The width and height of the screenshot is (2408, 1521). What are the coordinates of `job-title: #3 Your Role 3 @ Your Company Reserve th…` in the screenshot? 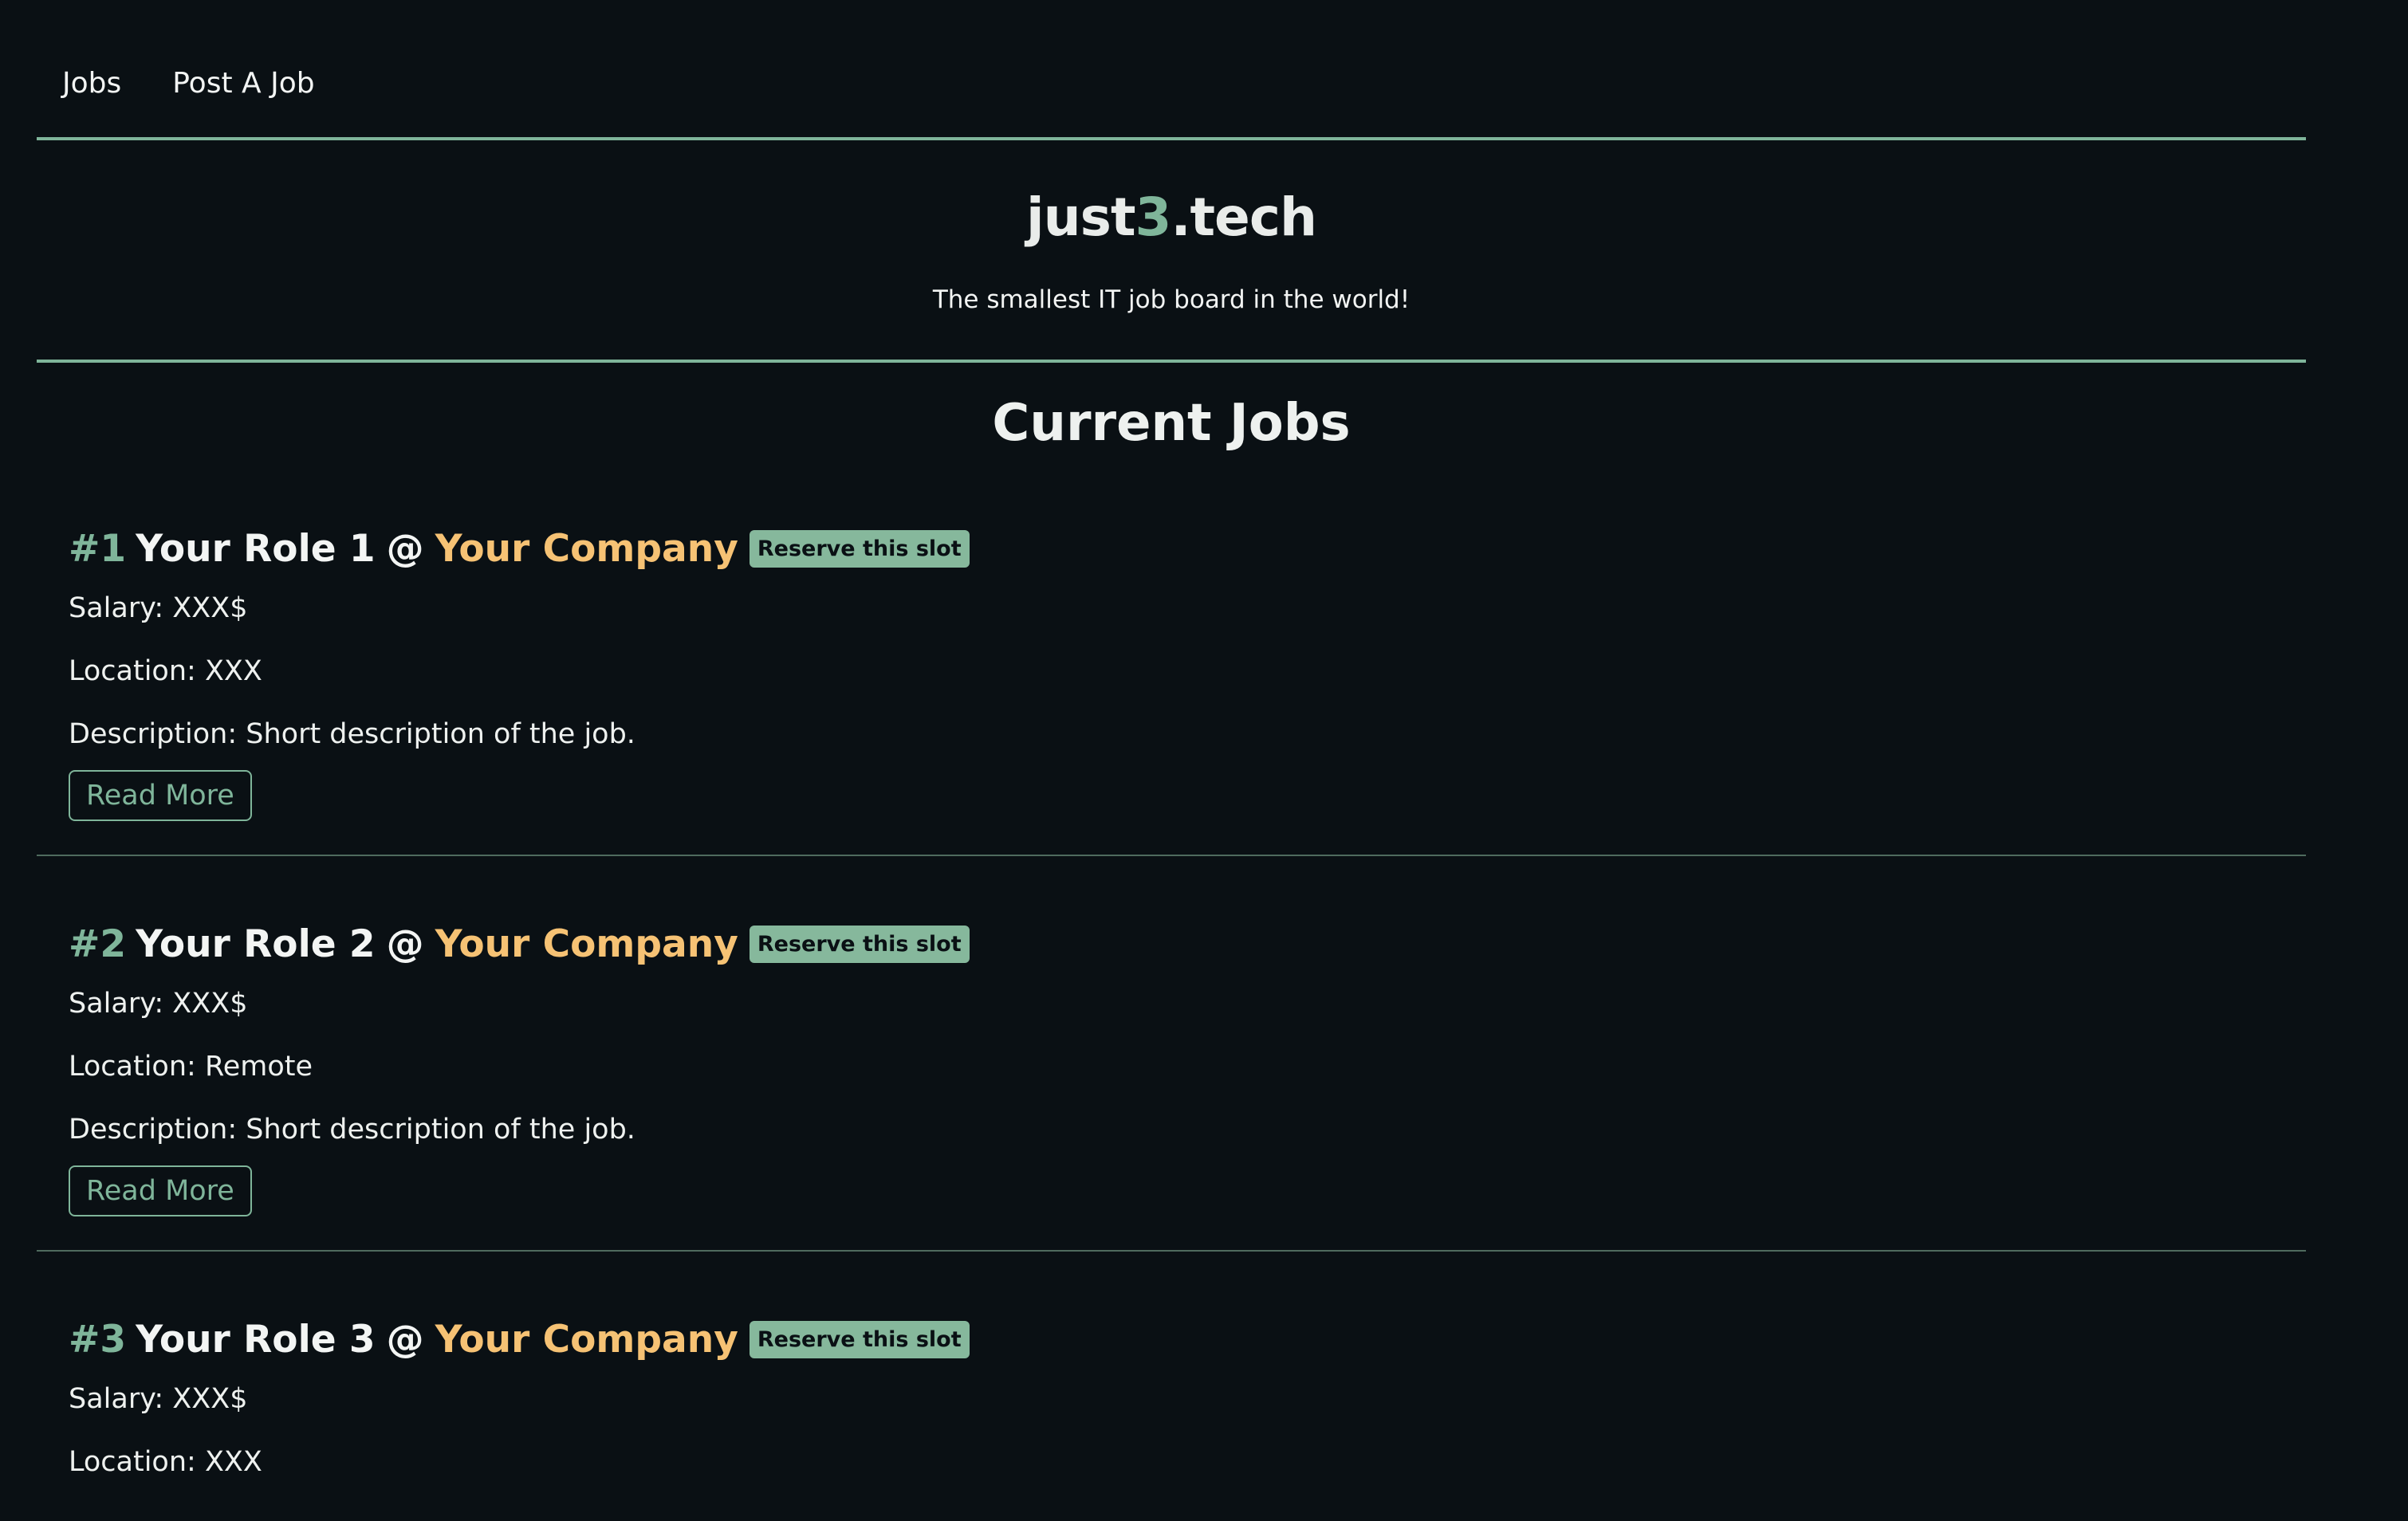 It's located at (519, 1339).